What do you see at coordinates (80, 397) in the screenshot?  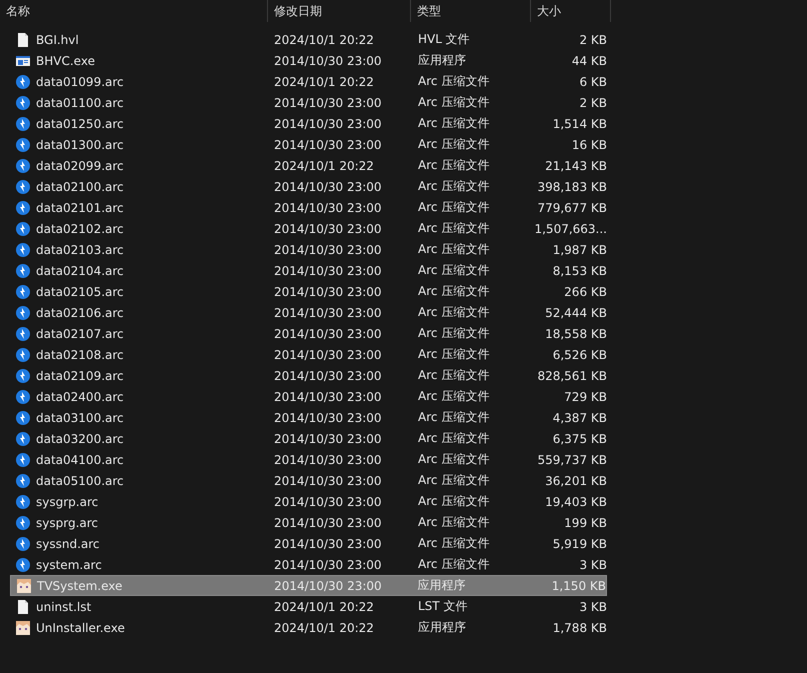 I see `file-name: data02400.arc` at bounding box center [80, 397].